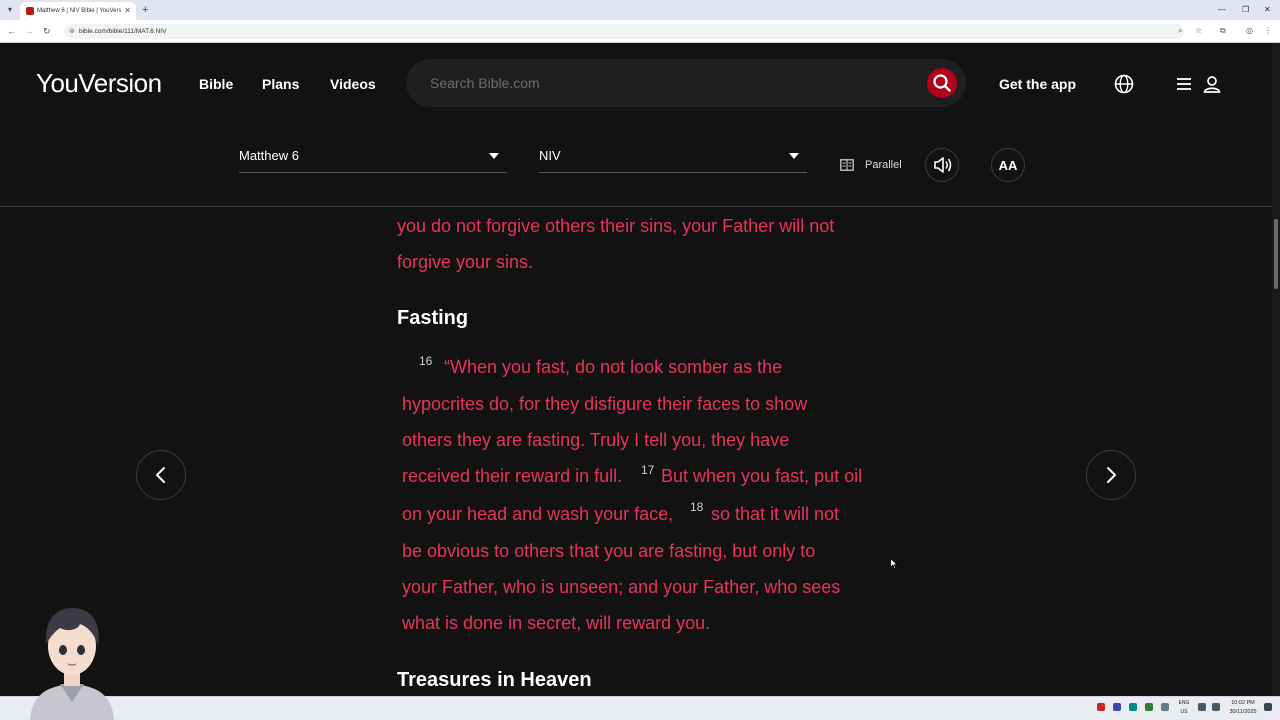 The height and width of the screenshot is (720, 1280). I want to click on chevron-right-icon, so click(1111, 475).